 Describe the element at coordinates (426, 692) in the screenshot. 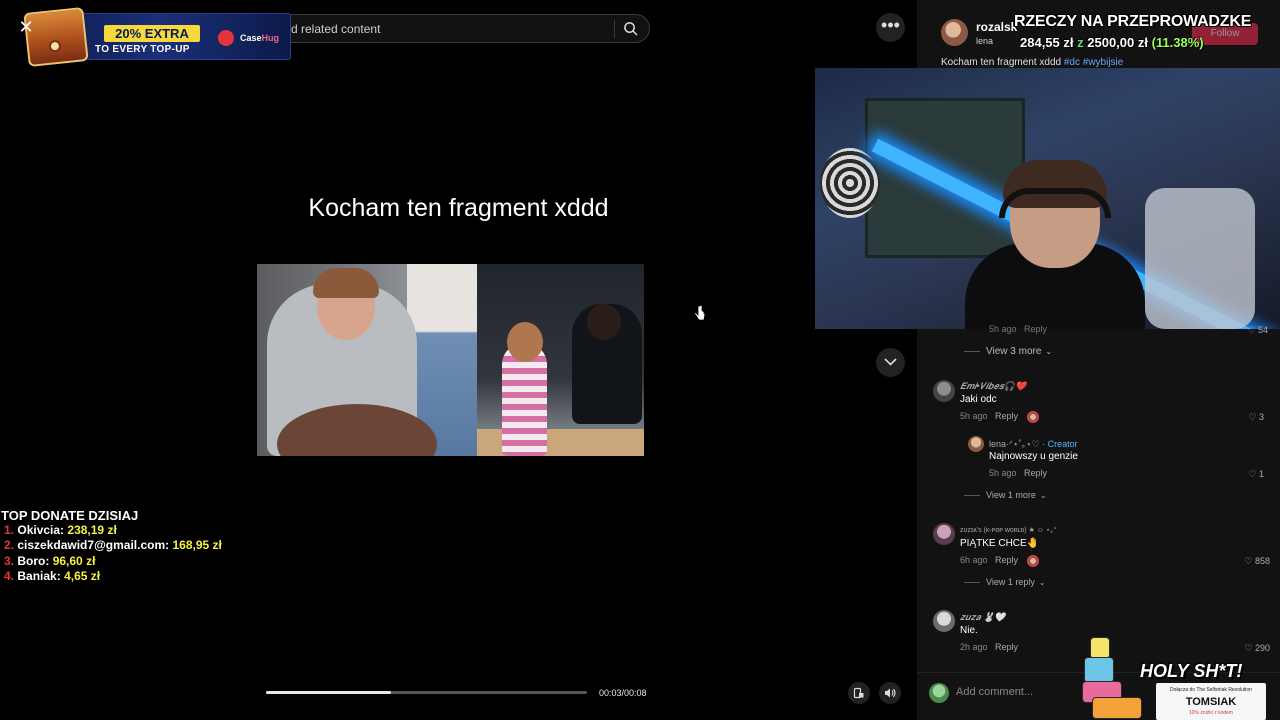

I see `video-progress-bar` at that location.